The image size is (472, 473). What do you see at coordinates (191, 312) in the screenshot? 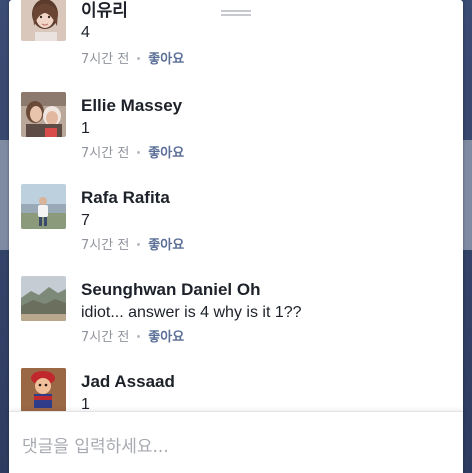
I see `comment-text: idiot... answer is 4 why is it 1??` at bounding box center [191, 312].